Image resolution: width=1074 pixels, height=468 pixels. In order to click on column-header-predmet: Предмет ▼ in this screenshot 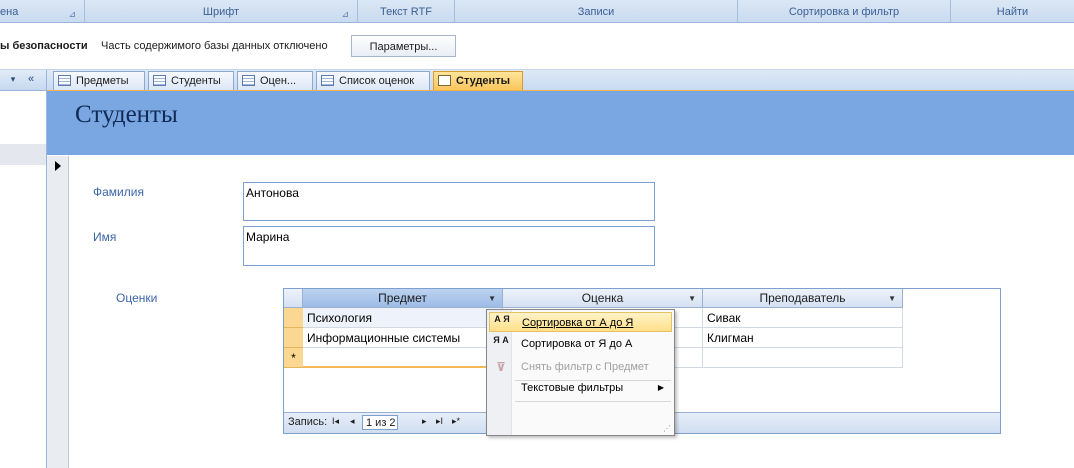, I will do `click(403, 298)`.